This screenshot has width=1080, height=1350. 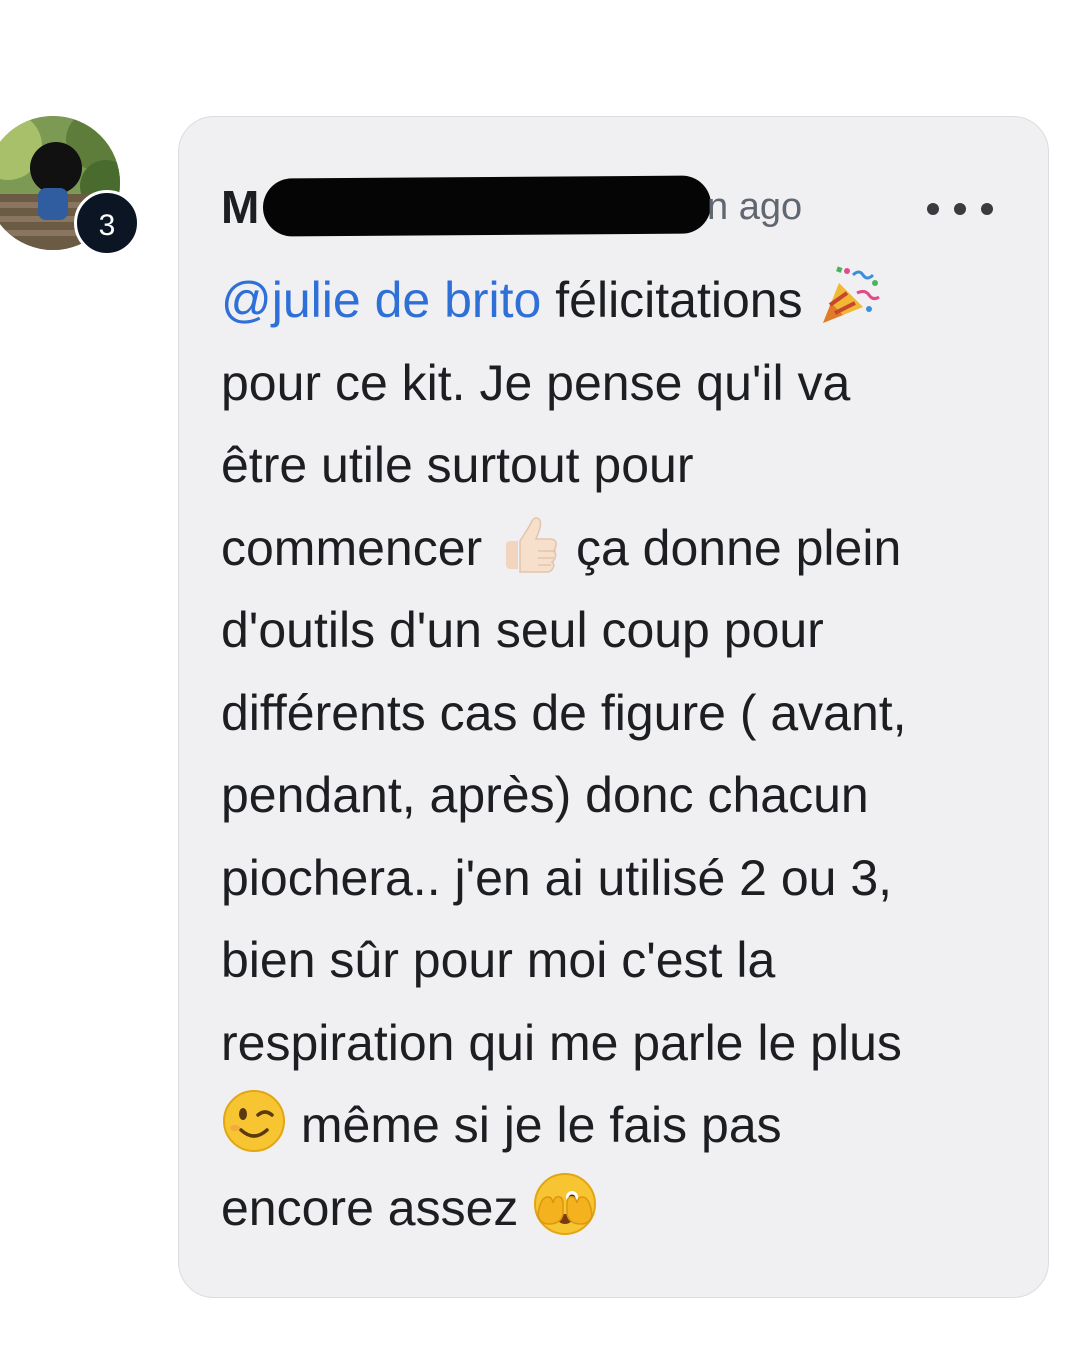 I want to click on comment-text-fragment: félicitations, so click(x=672, y=300).